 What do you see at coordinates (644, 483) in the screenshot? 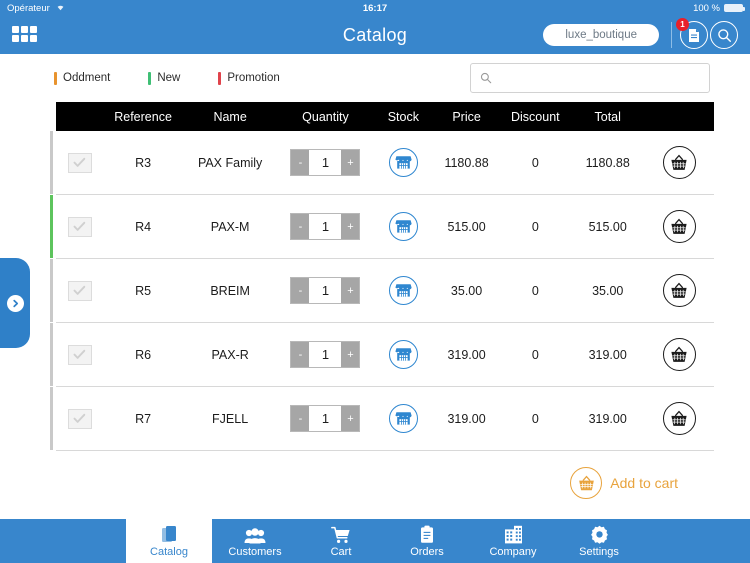
I see `add-to-cart-label: Add to cart` at bounding box center [644, 483].